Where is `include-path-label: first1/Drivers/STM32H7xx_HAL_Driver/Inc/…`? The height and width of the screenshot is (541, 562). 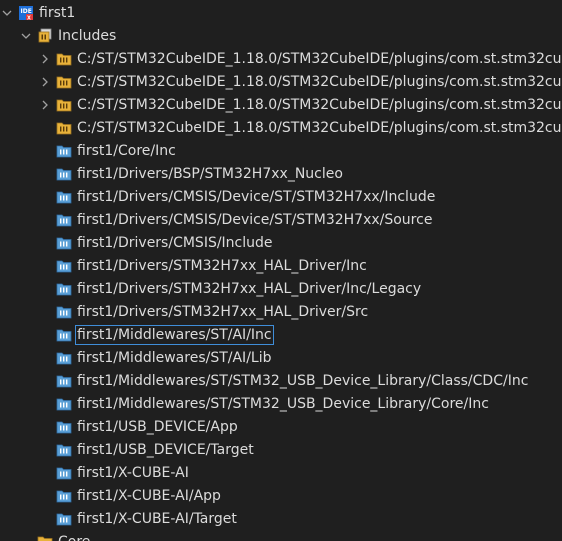 include-path-label: first1/Drivers/STM32H7xx_HAL_Driver/Inc/… is located at coordinates (249, 289).